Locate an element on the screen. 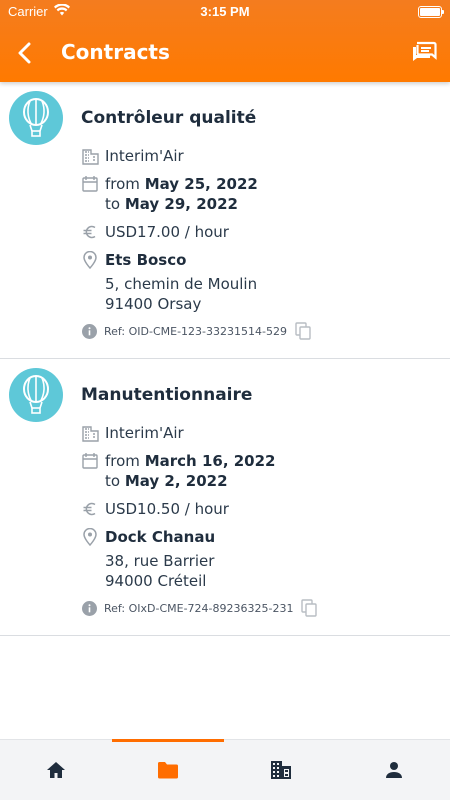 The width and height of the screenshot is (450, 800). back-button is located at coordinates (25, 53).